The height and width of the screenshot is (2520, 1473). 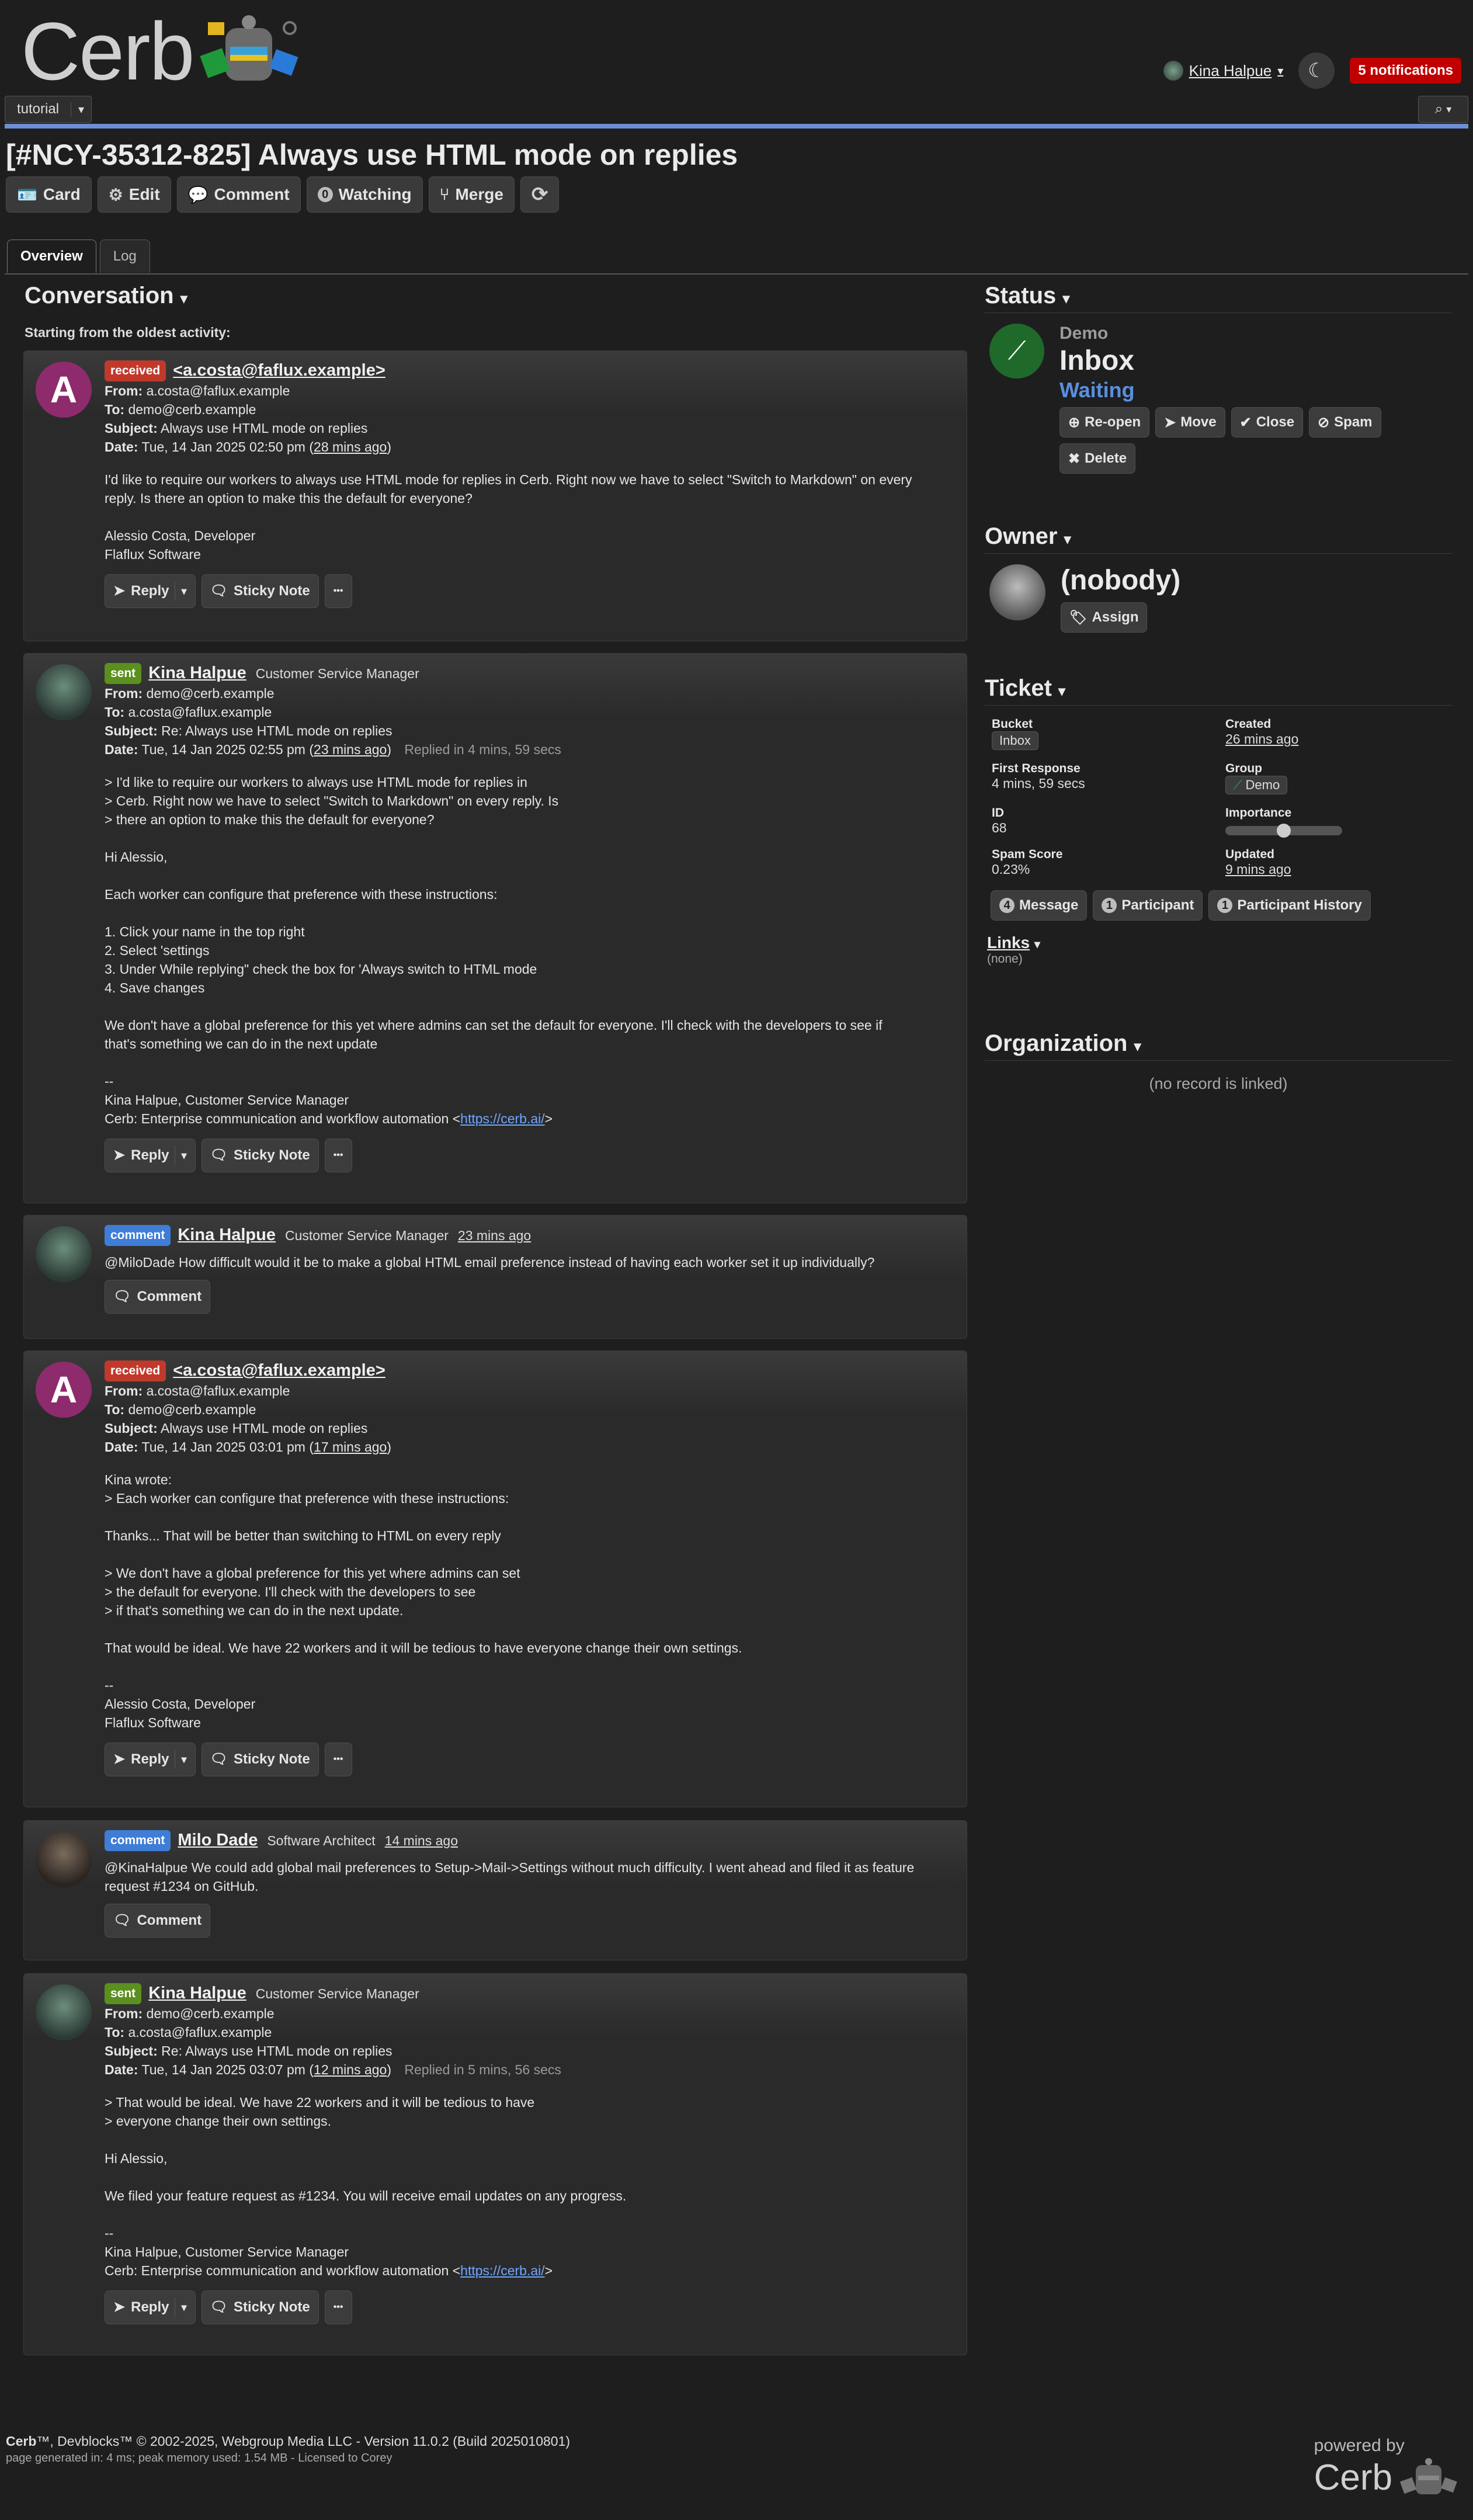 I want to click on relative-time: 23 mins ago, so click(x=350, y=749).